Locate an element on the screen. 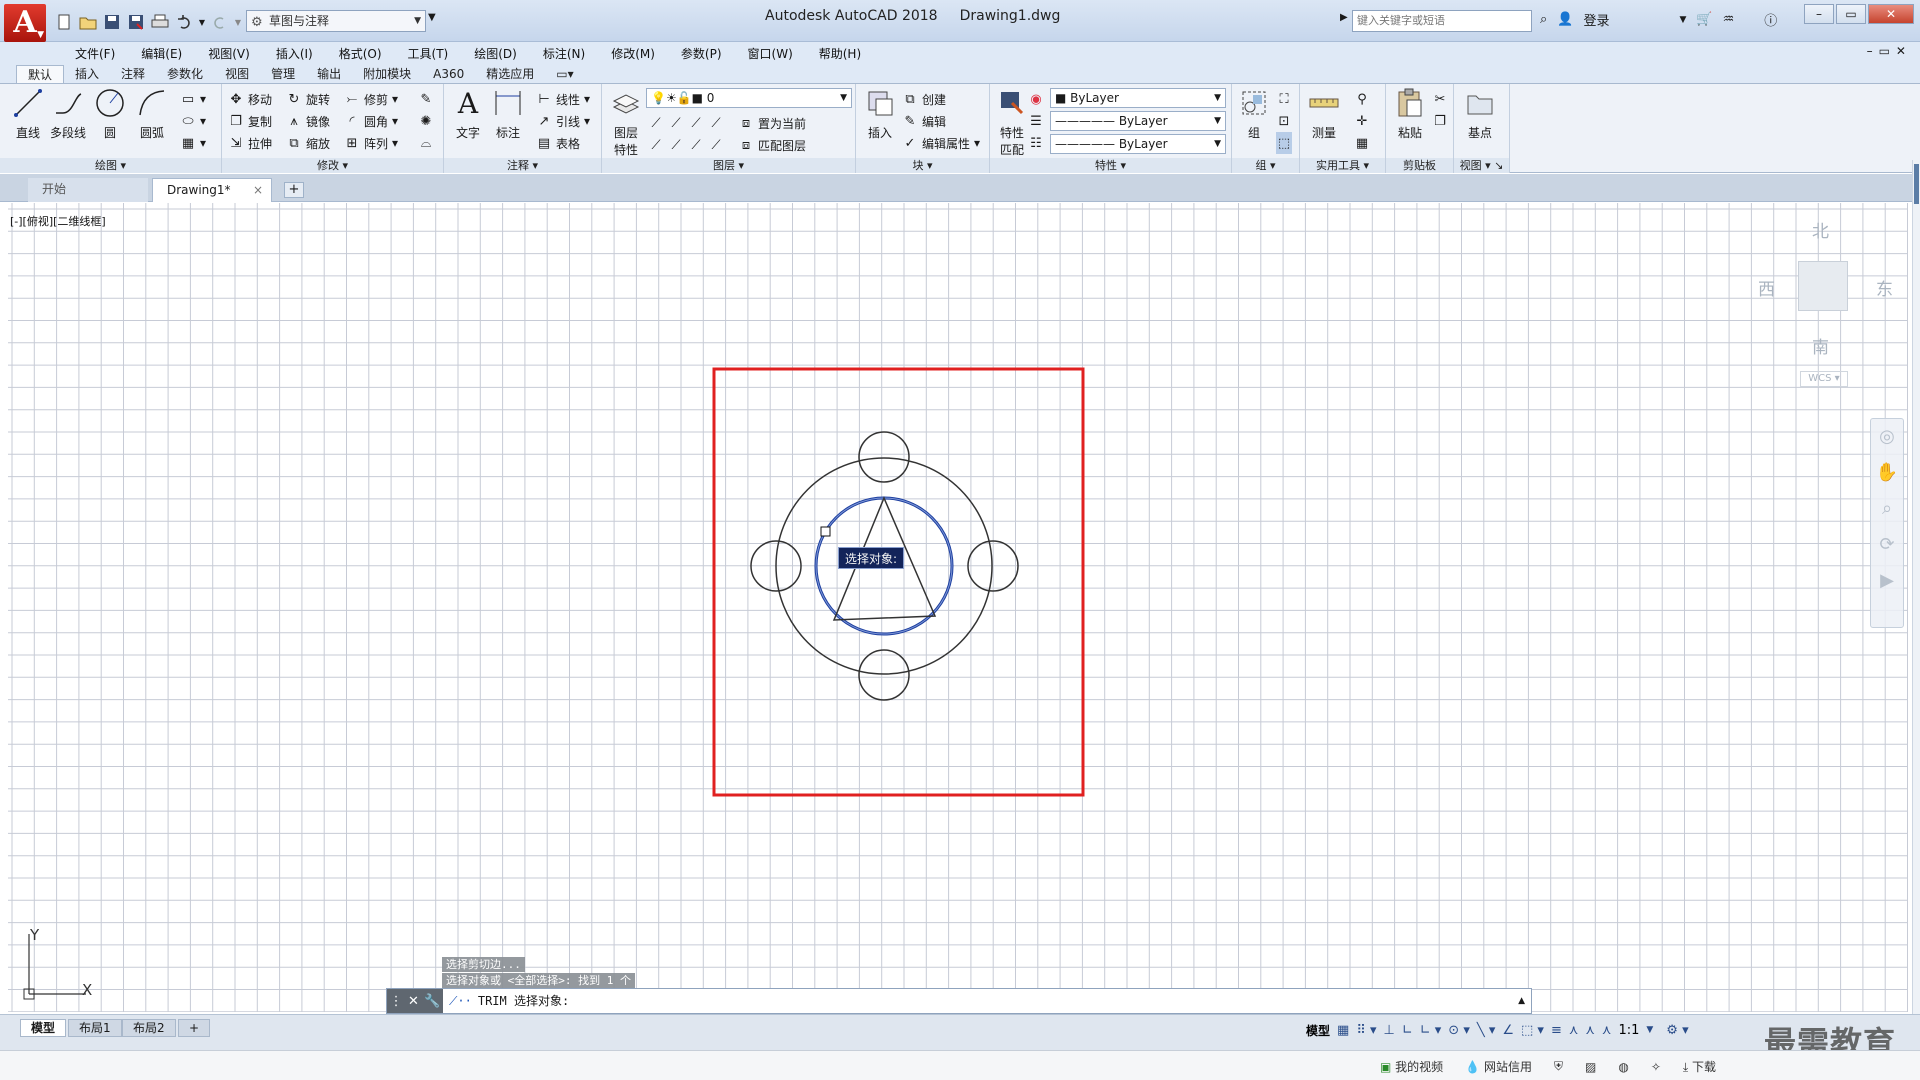 This screenshot has width=1920, height=1080. customize-wrench-icon: 🔧 is located at coordinates (432, 1001).